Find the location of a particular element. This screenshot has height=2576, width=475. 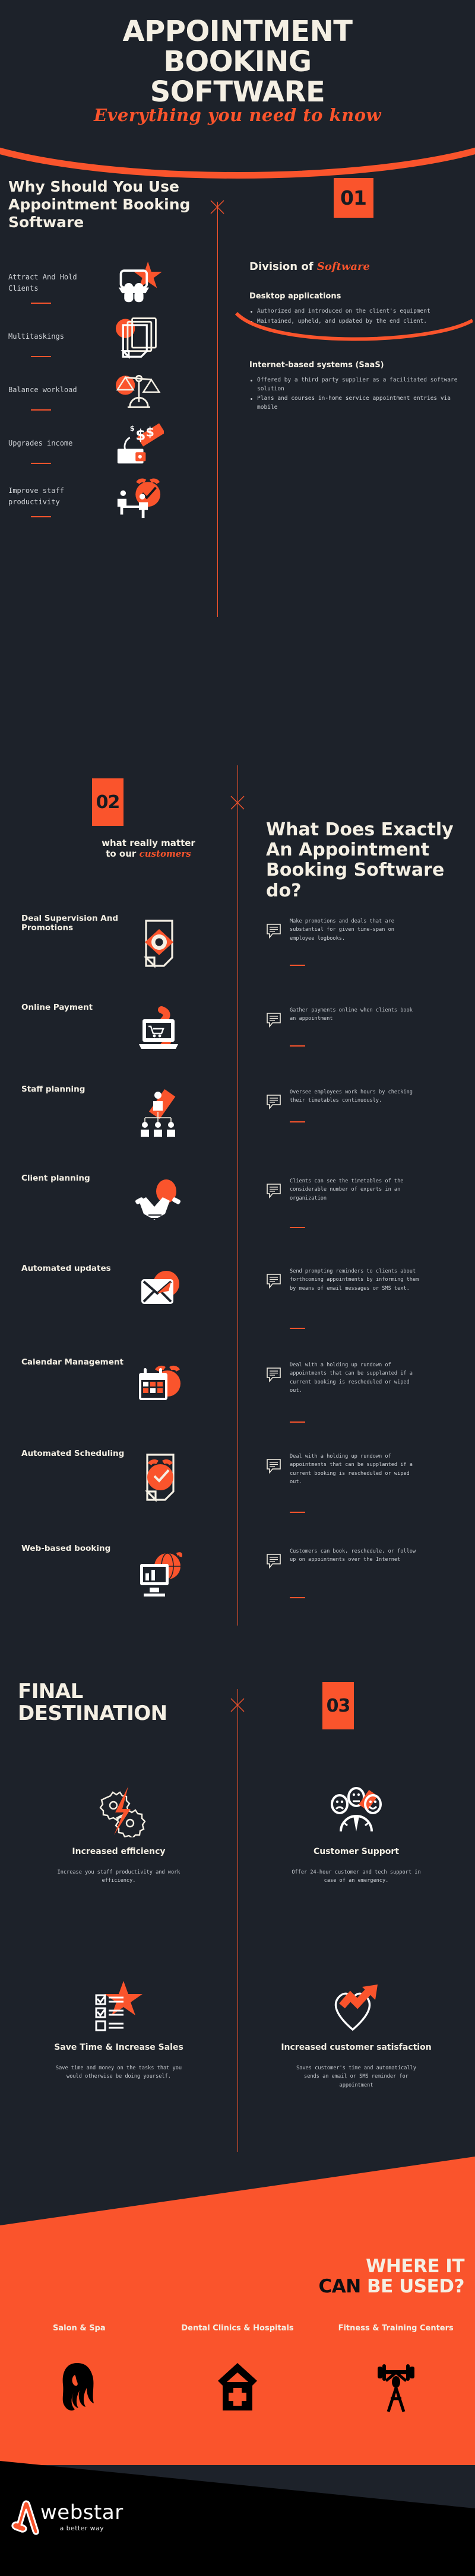

brand-tagline: a better way is located at coordinates (81, 2528).